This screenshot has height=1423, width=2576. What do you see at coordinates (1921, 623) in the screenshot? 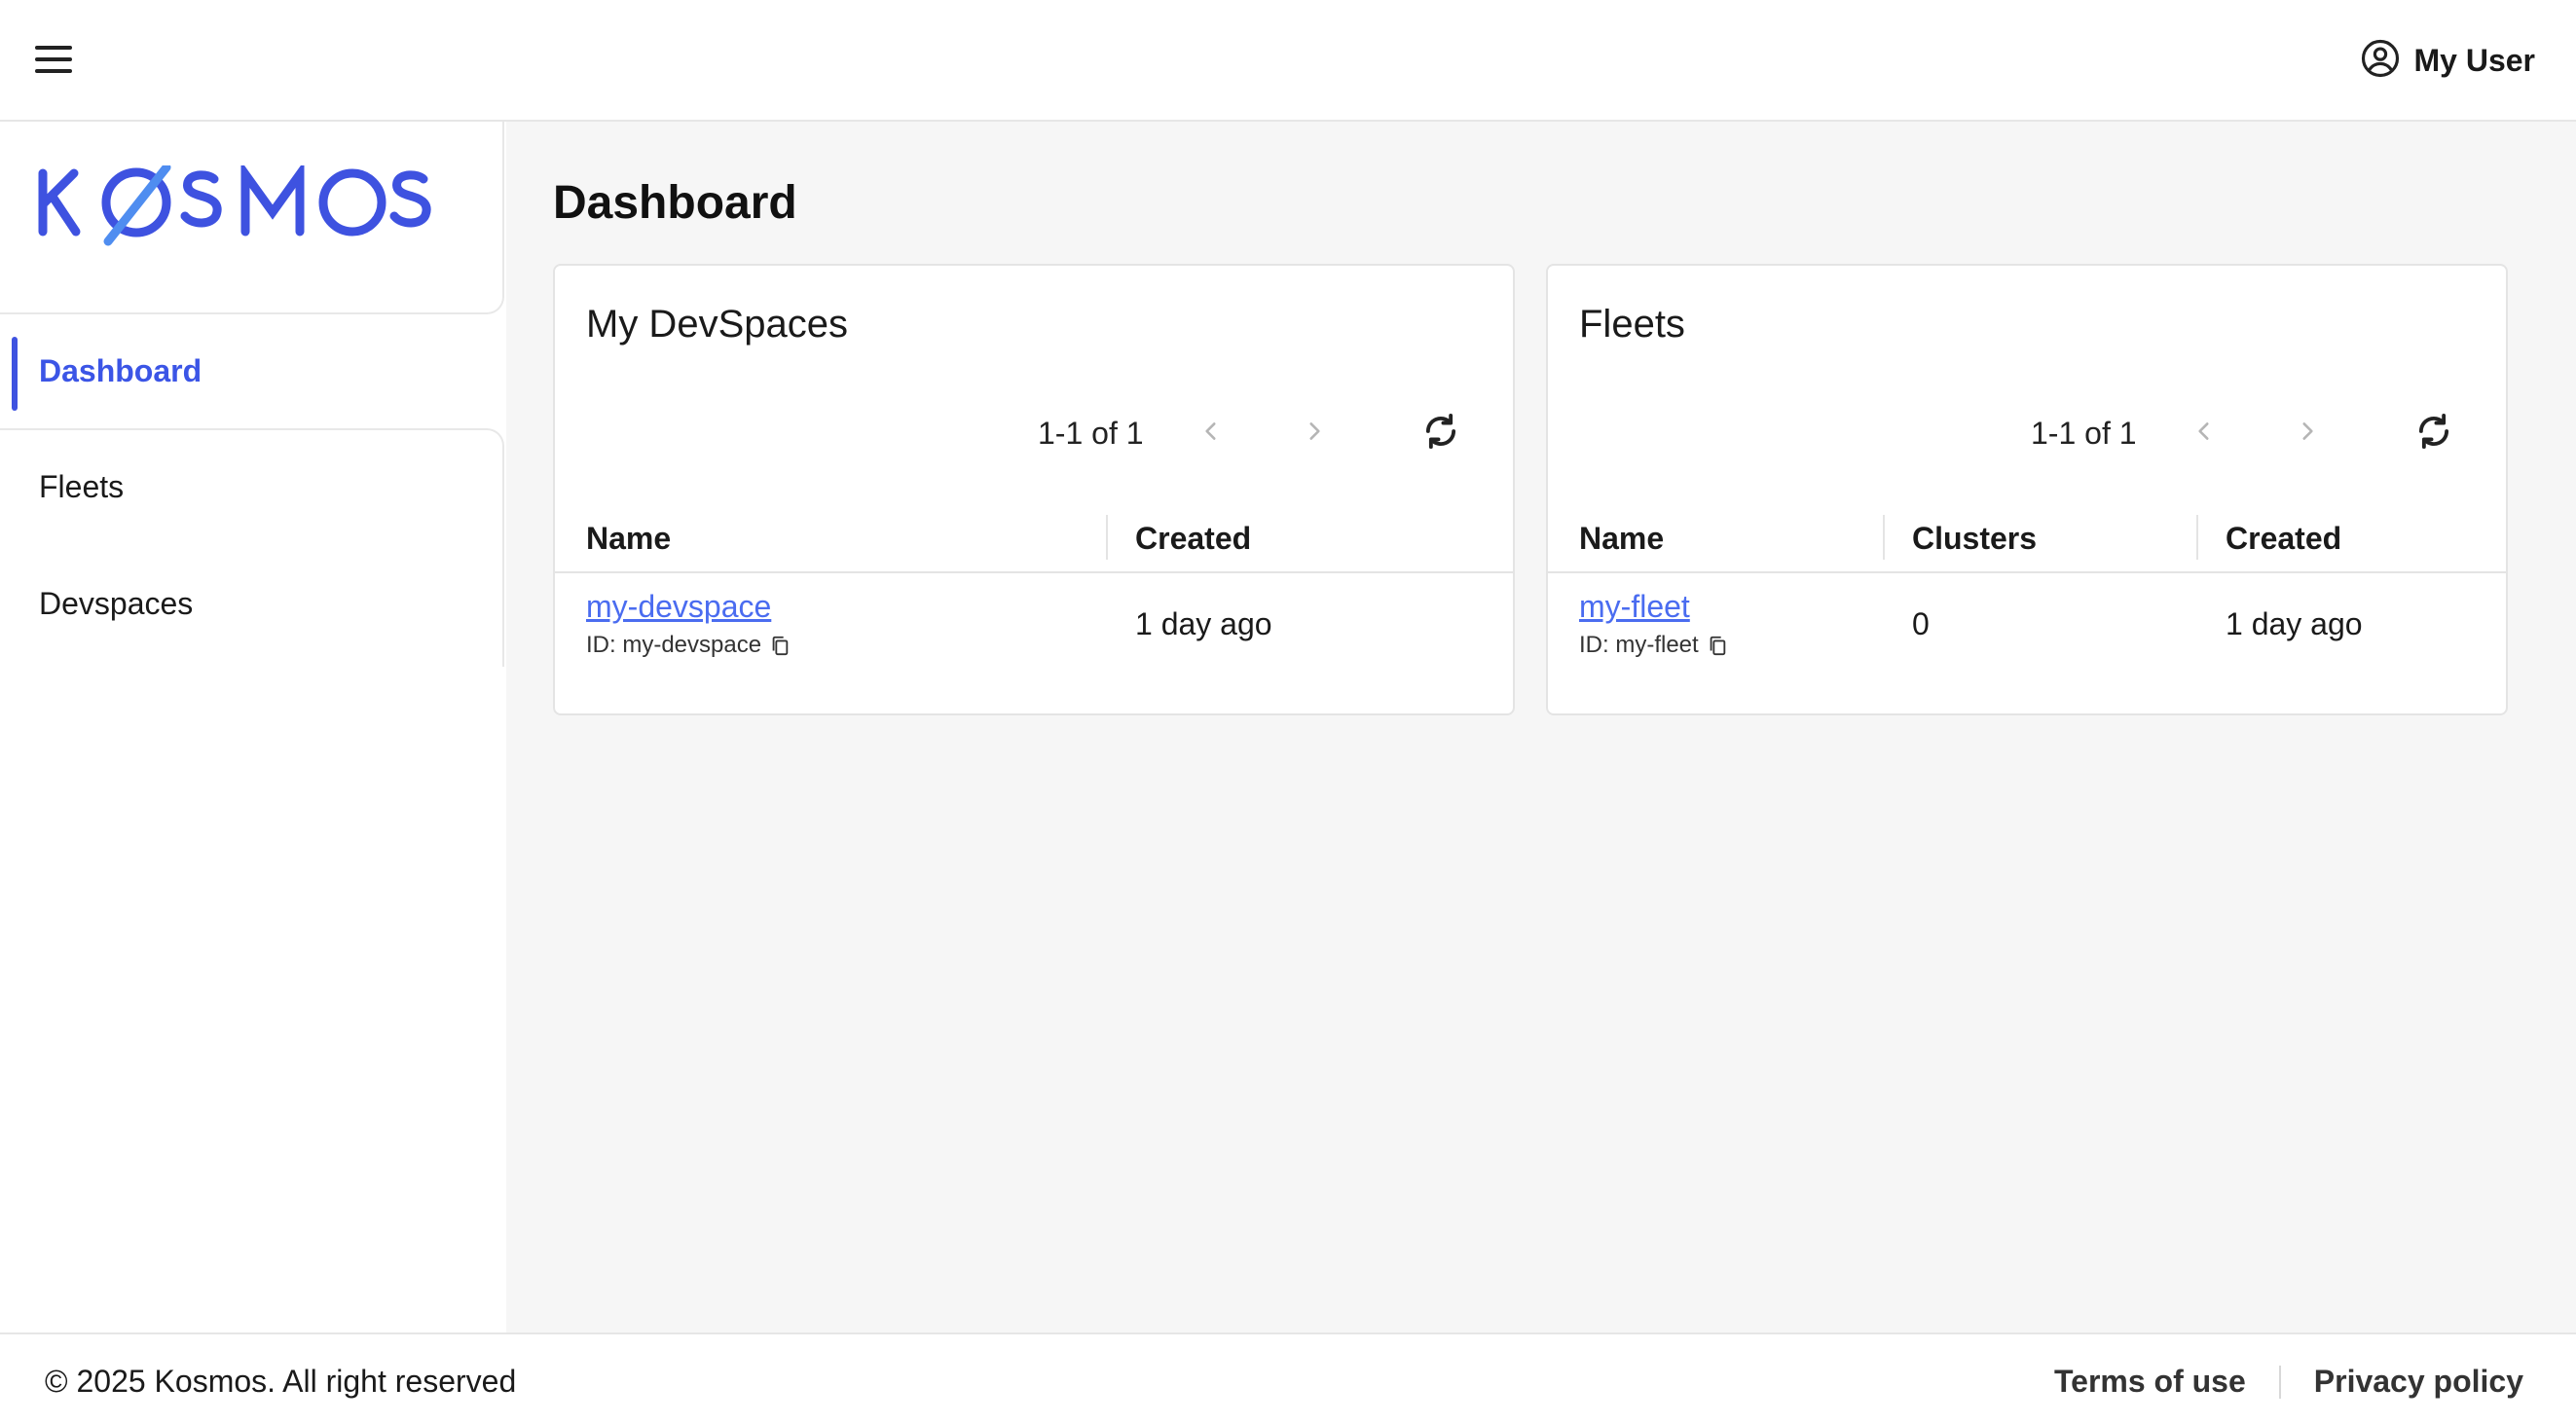
I see `fleet-clusters: 0` at bounding box center [1921, 623].